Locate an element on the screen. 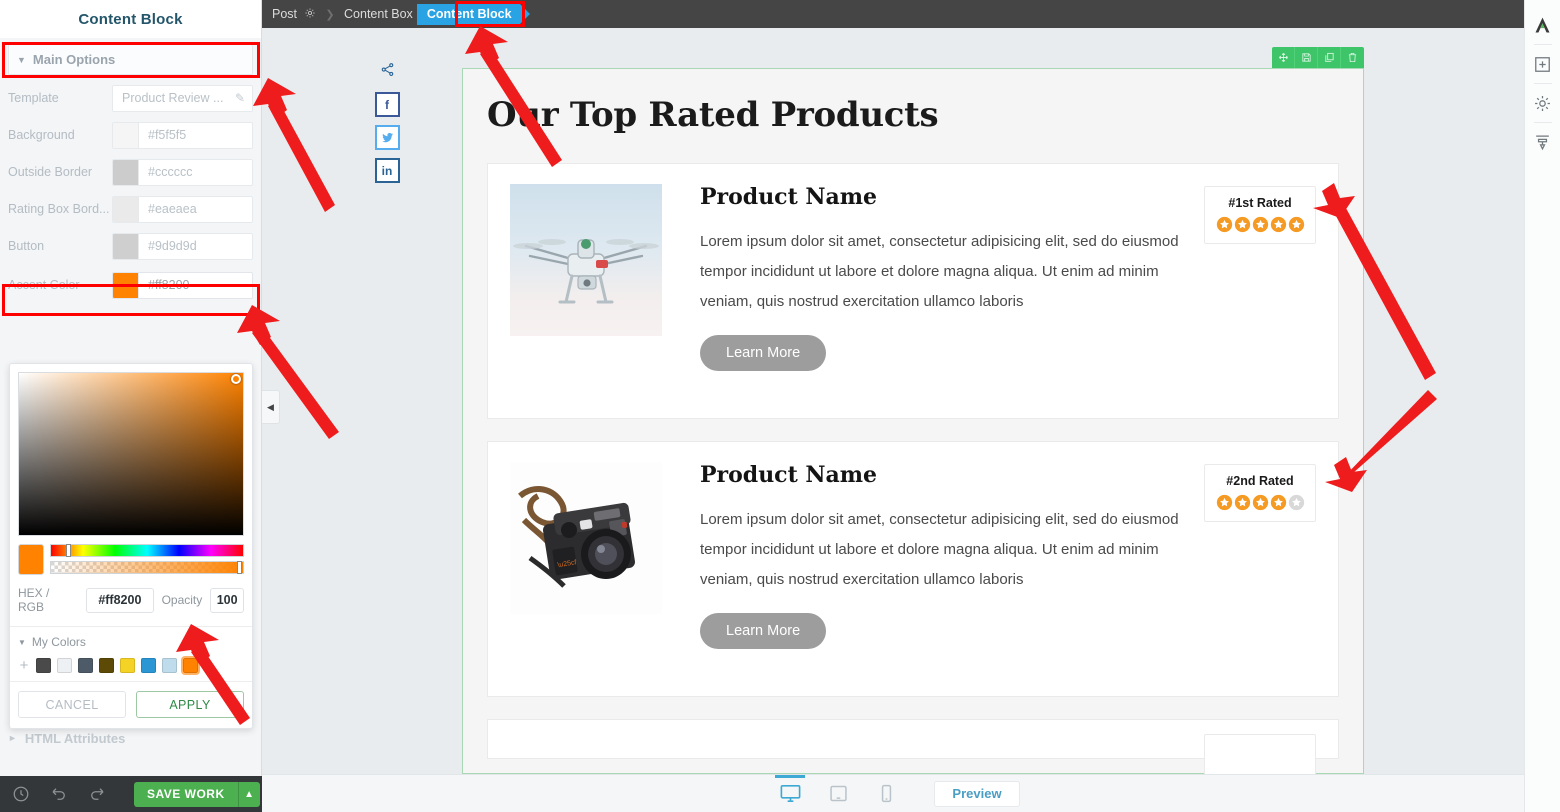 The height and width of the screenshot is (812, 1560). field-background-control: #f5f5f5 is located at coordinates (182, 135).